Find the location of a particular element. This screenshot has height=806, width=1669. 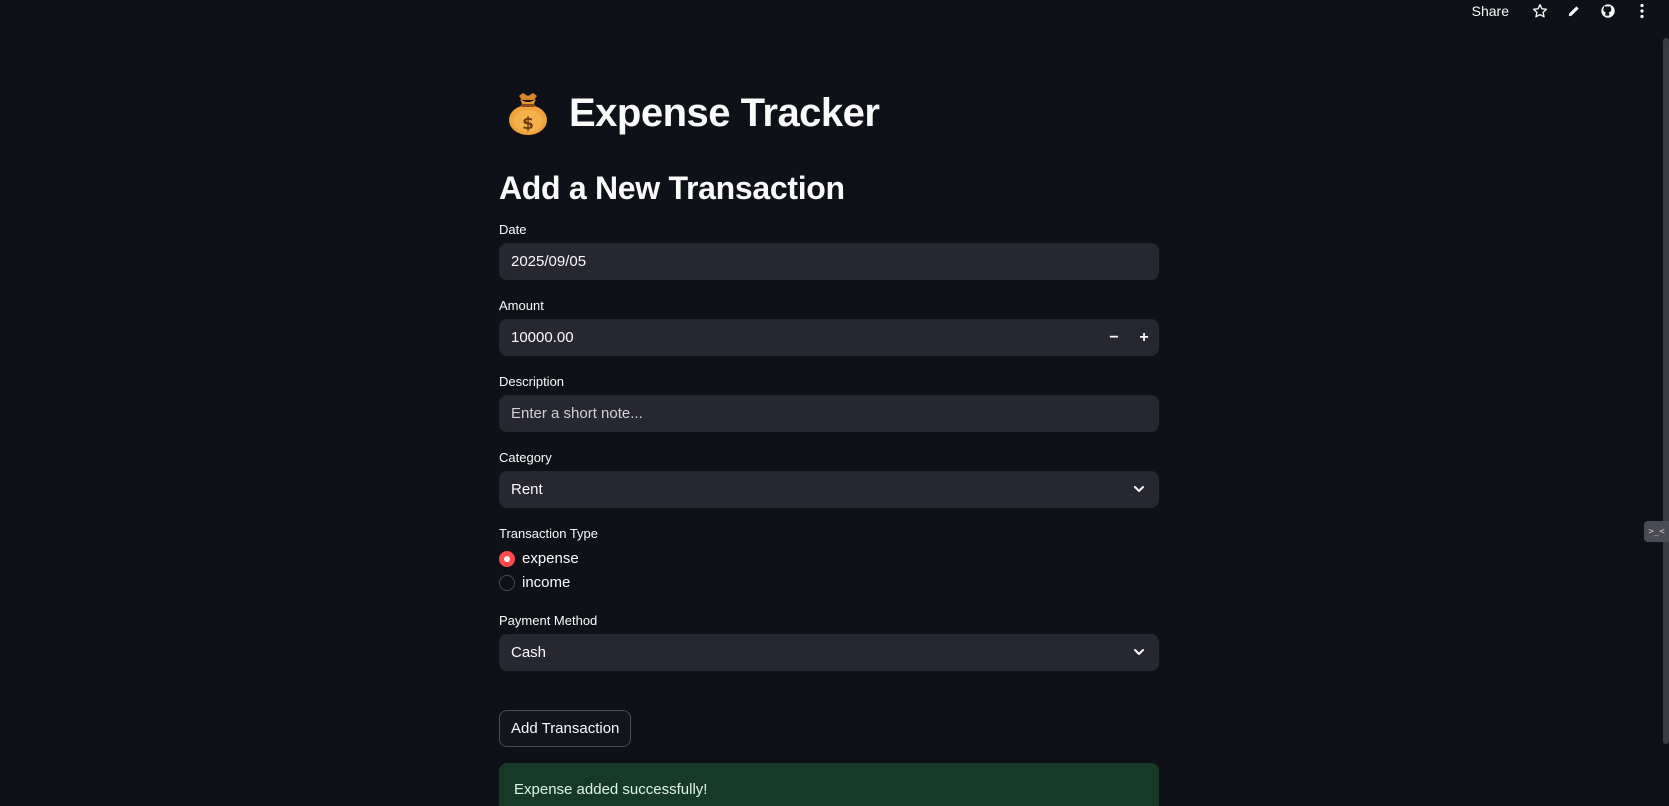

radio-income: income is located at coordinates (534, 582).